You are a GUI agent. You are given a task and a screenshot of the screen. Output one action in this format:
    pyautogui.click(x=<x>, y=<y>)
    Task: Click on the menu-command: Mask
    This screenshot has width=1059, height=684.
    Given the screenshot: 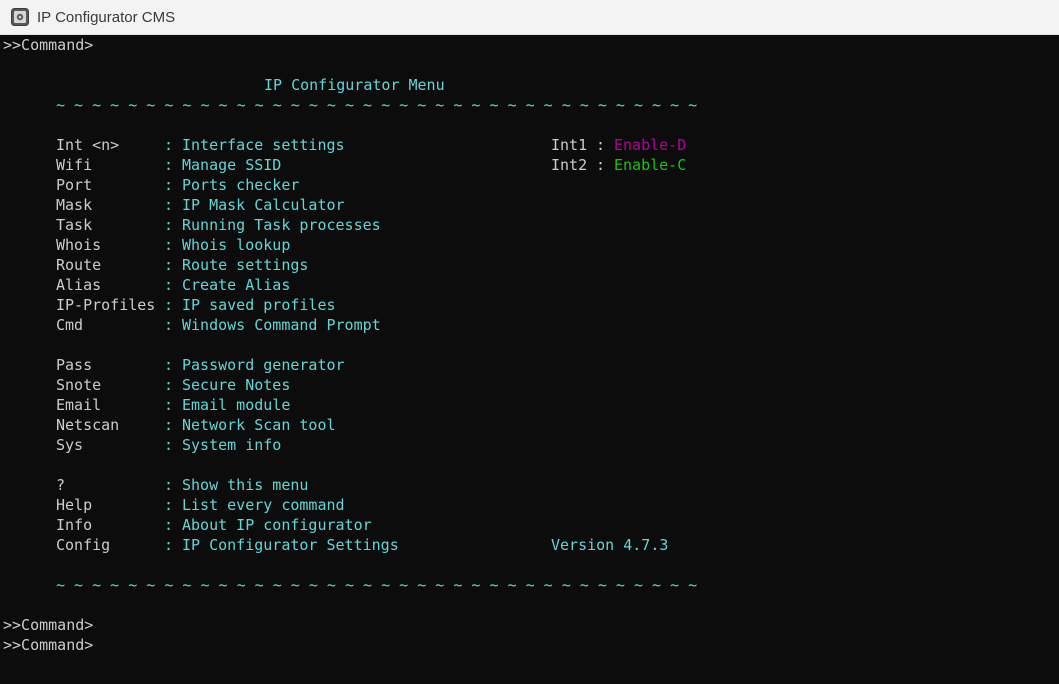 What is the action you would take?
    pyautogui.click(x=74, y=205)
    